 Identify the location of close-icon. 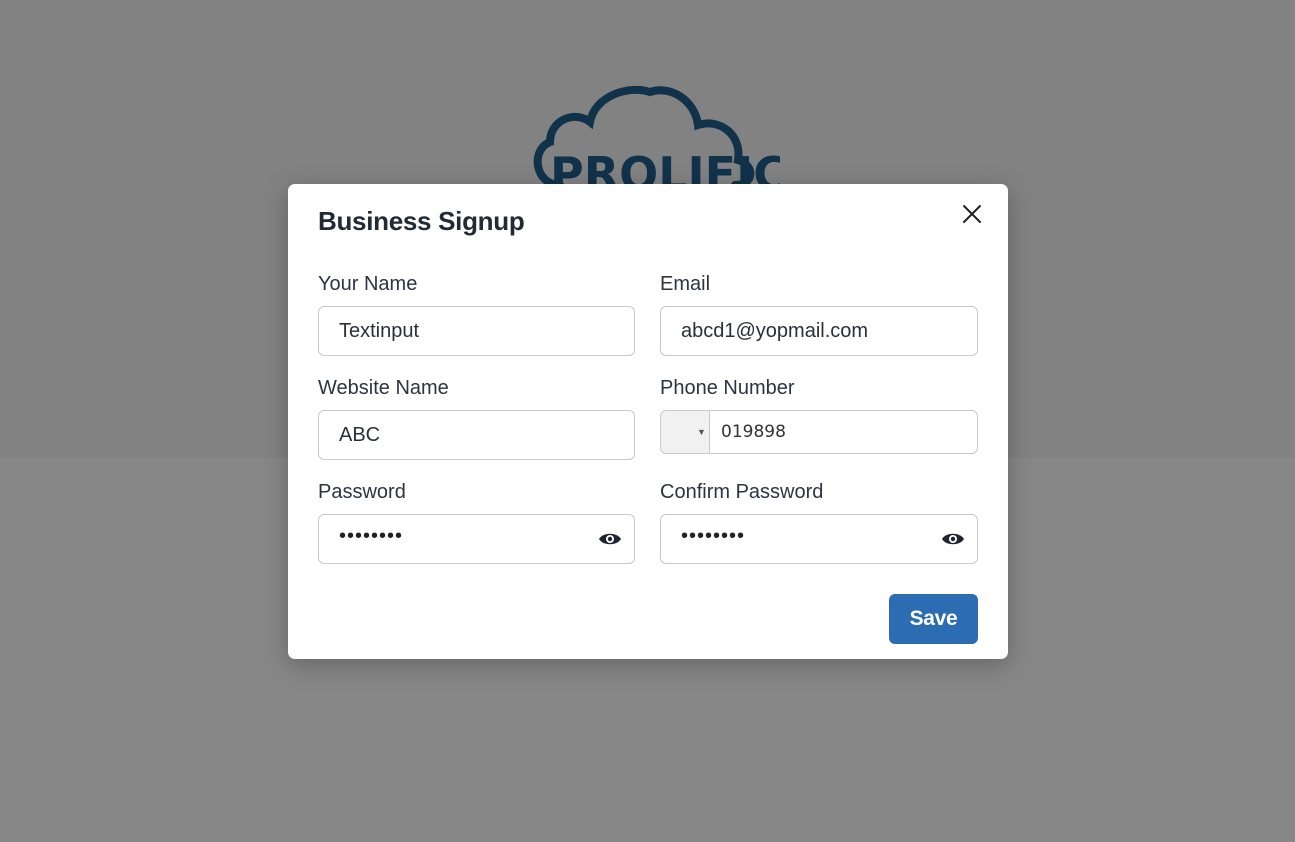
(972, 214).